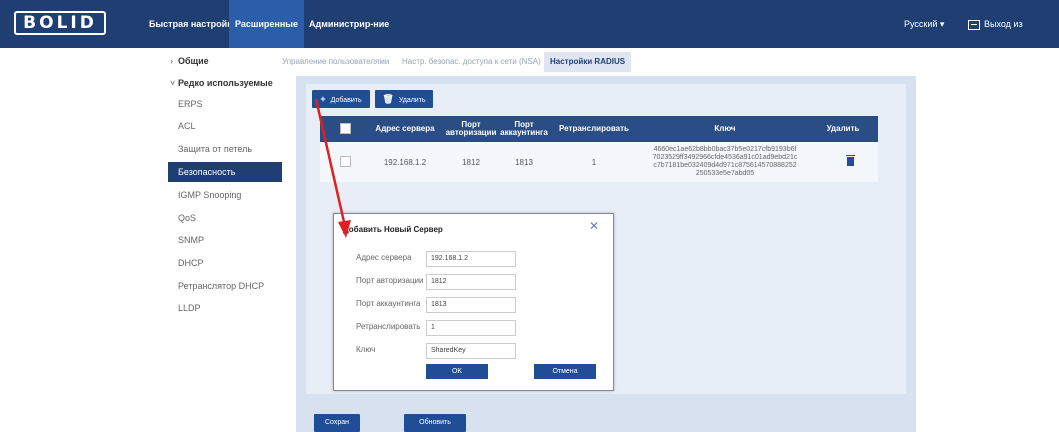 The image size is (1059, 432). What do you see at coordinates (193, 24) in the screenshot?
I see `nav-quick-setup: Быстрая настройка` at bounding box center [193, 24].